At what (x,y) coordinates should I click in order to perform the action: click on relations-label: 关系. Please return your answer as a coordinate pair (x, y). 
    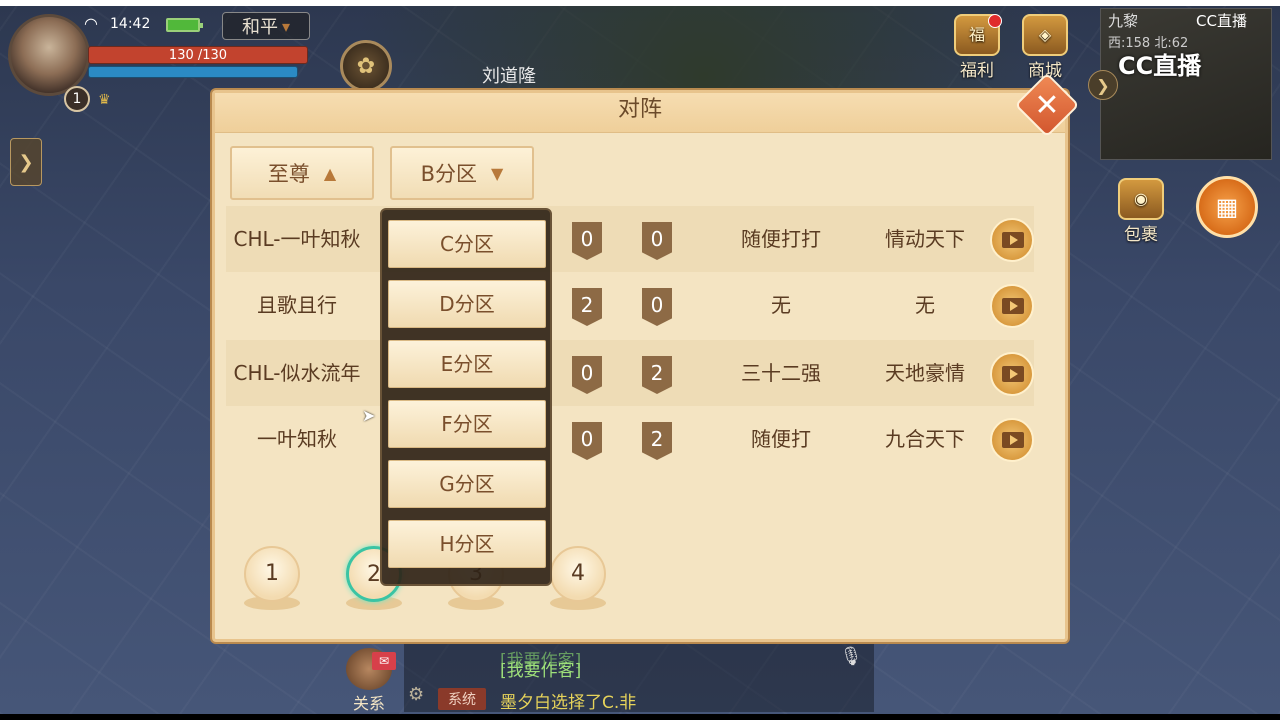
    Looking at the image, I should click on (368, 703).